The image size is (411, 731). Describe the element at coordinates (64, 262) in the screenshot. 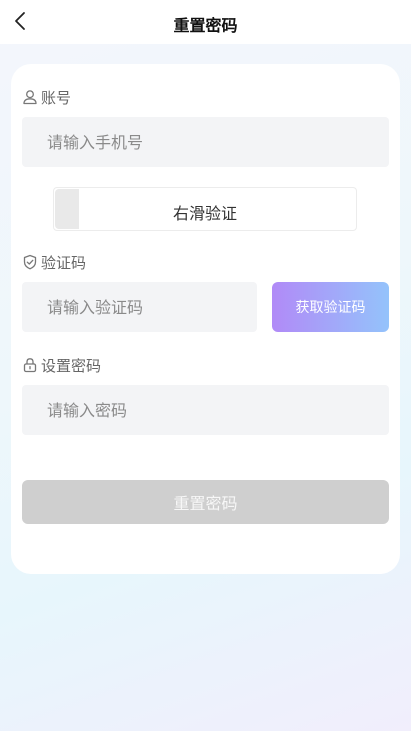

I see `code-label: 验证码` at that location.